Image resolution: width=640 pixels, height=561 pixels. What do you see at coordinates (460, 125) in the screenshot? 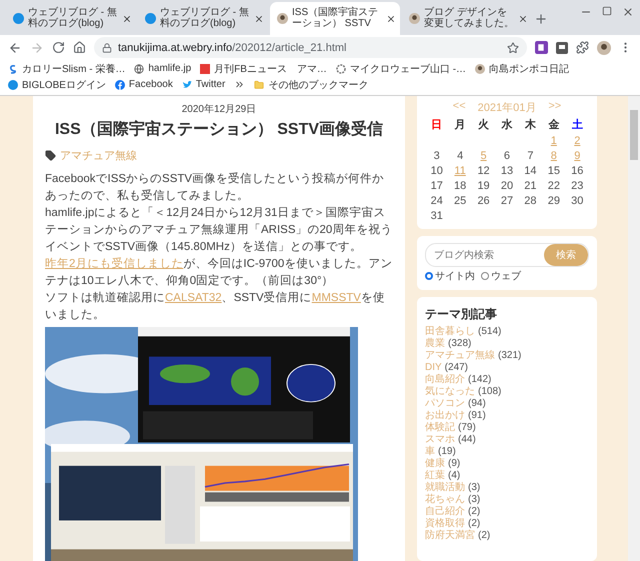
I see `weekday-label: 月` at bounding box center [460, 125].